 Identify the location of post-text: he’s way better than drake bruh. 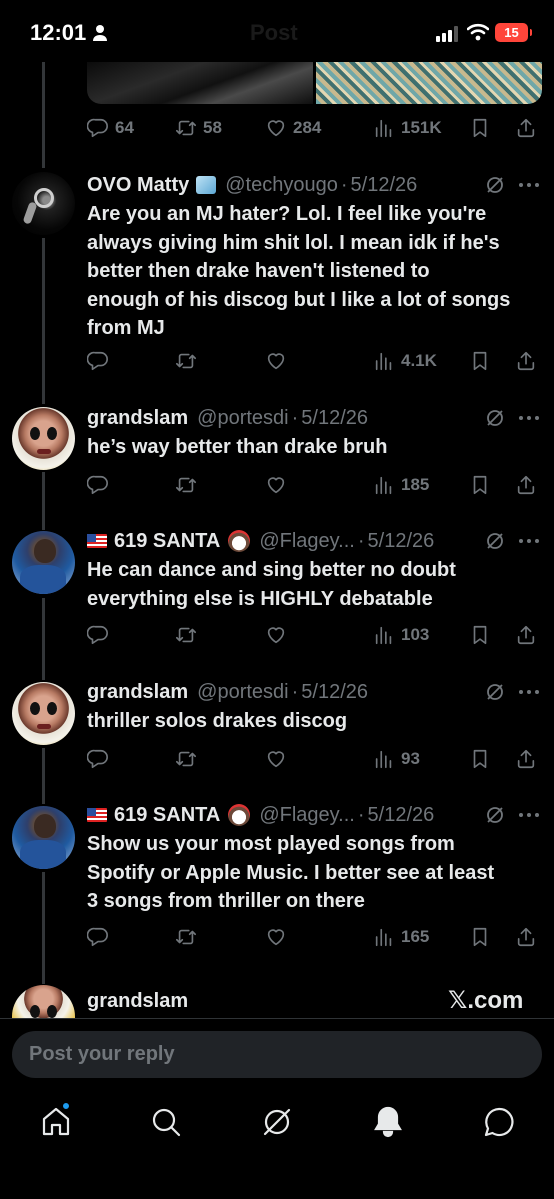
(314, 447).